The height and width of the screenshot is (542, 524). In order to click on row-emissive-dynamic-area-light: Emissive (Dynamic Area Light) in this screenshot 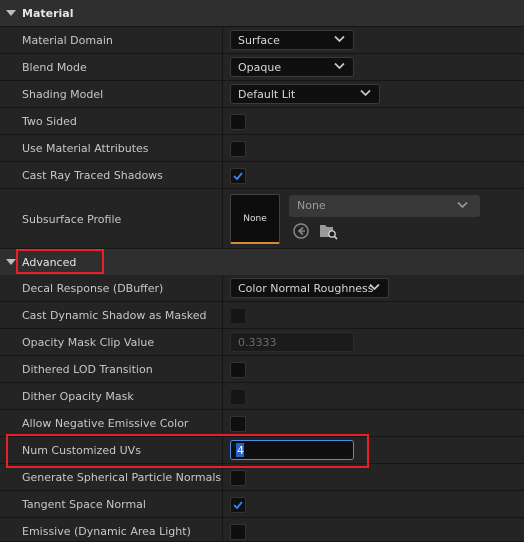, I will do `click(262, 530)`.